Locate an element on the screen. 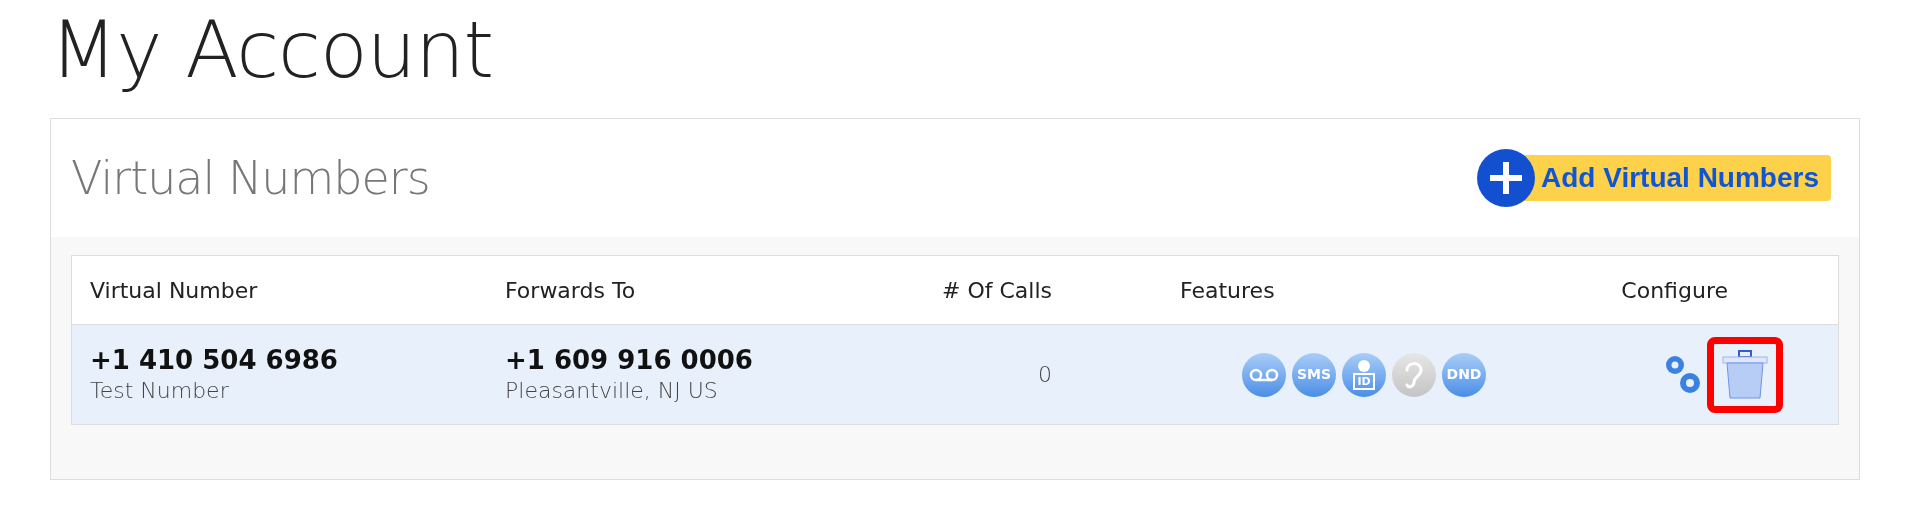  virtual-number: +1 410 504 6986 is located at coordinates (214, 359).